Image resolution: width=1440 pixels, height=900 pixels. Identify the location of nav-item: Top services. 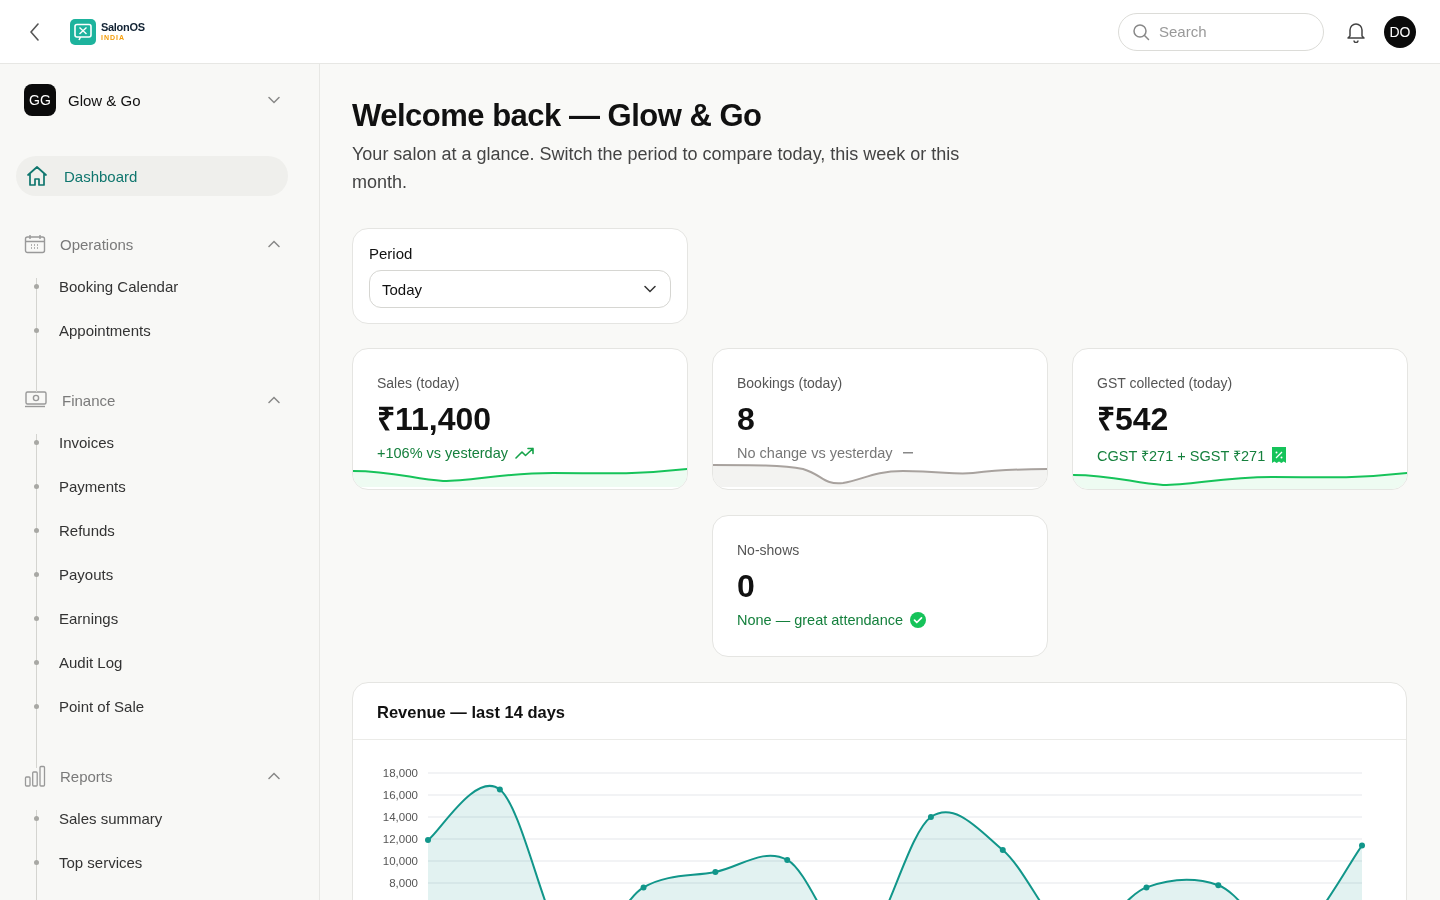
(101, 862).